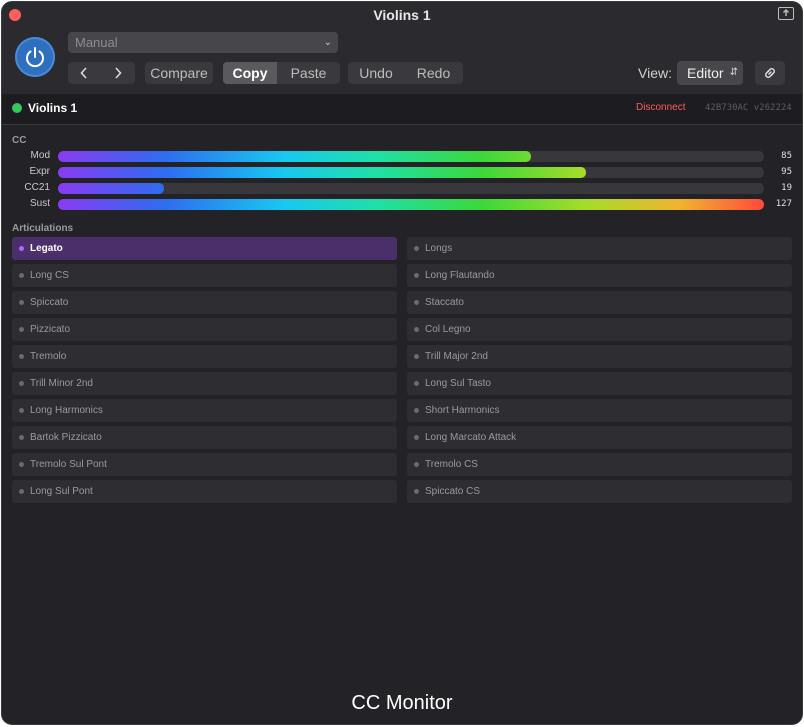  I want to click on articulation-label: Trill Minor 2nd, so click(61, 383).